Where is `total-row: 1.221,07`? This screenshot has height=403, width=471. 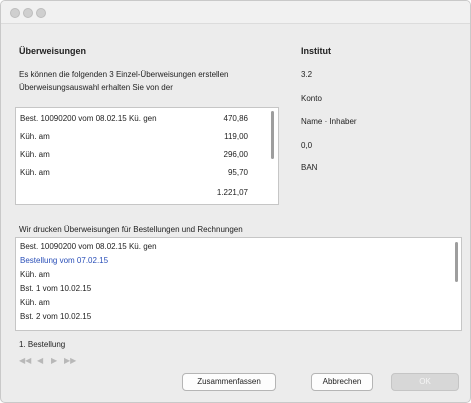
total-row: 1.221,07 is located at coordinates (140, 193).